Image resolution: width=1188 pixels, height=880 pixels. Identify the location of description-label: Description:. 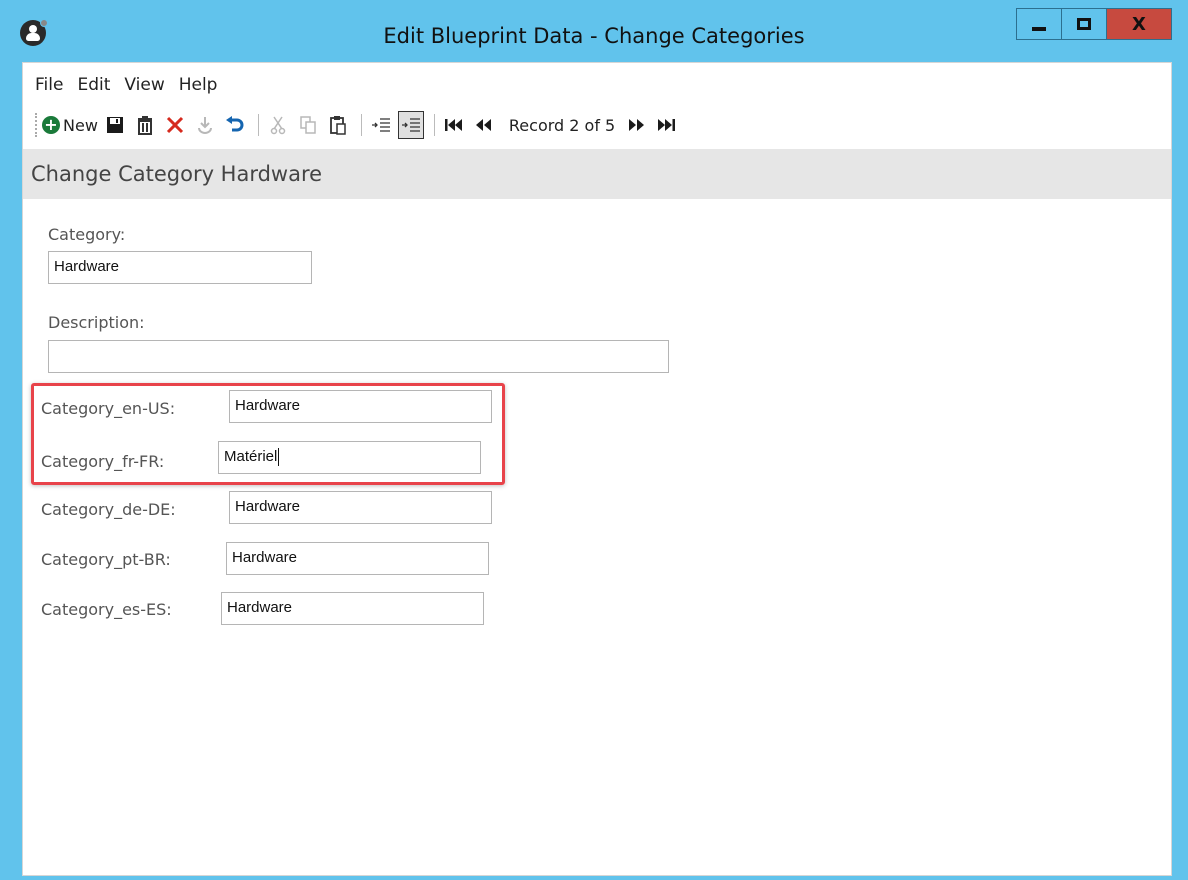
(96, 322).